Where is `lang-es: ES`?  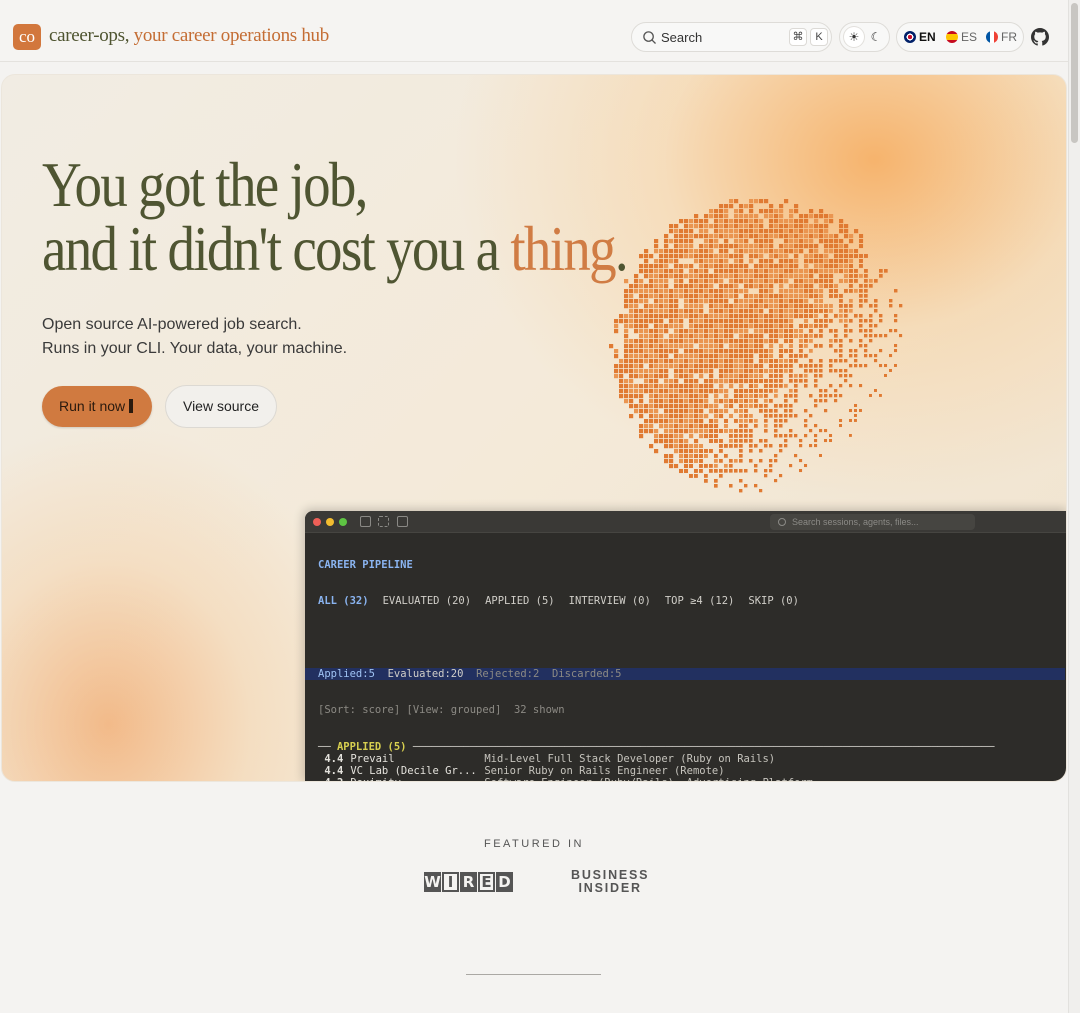 lang-es: ES is located at coordinates (961, 37).